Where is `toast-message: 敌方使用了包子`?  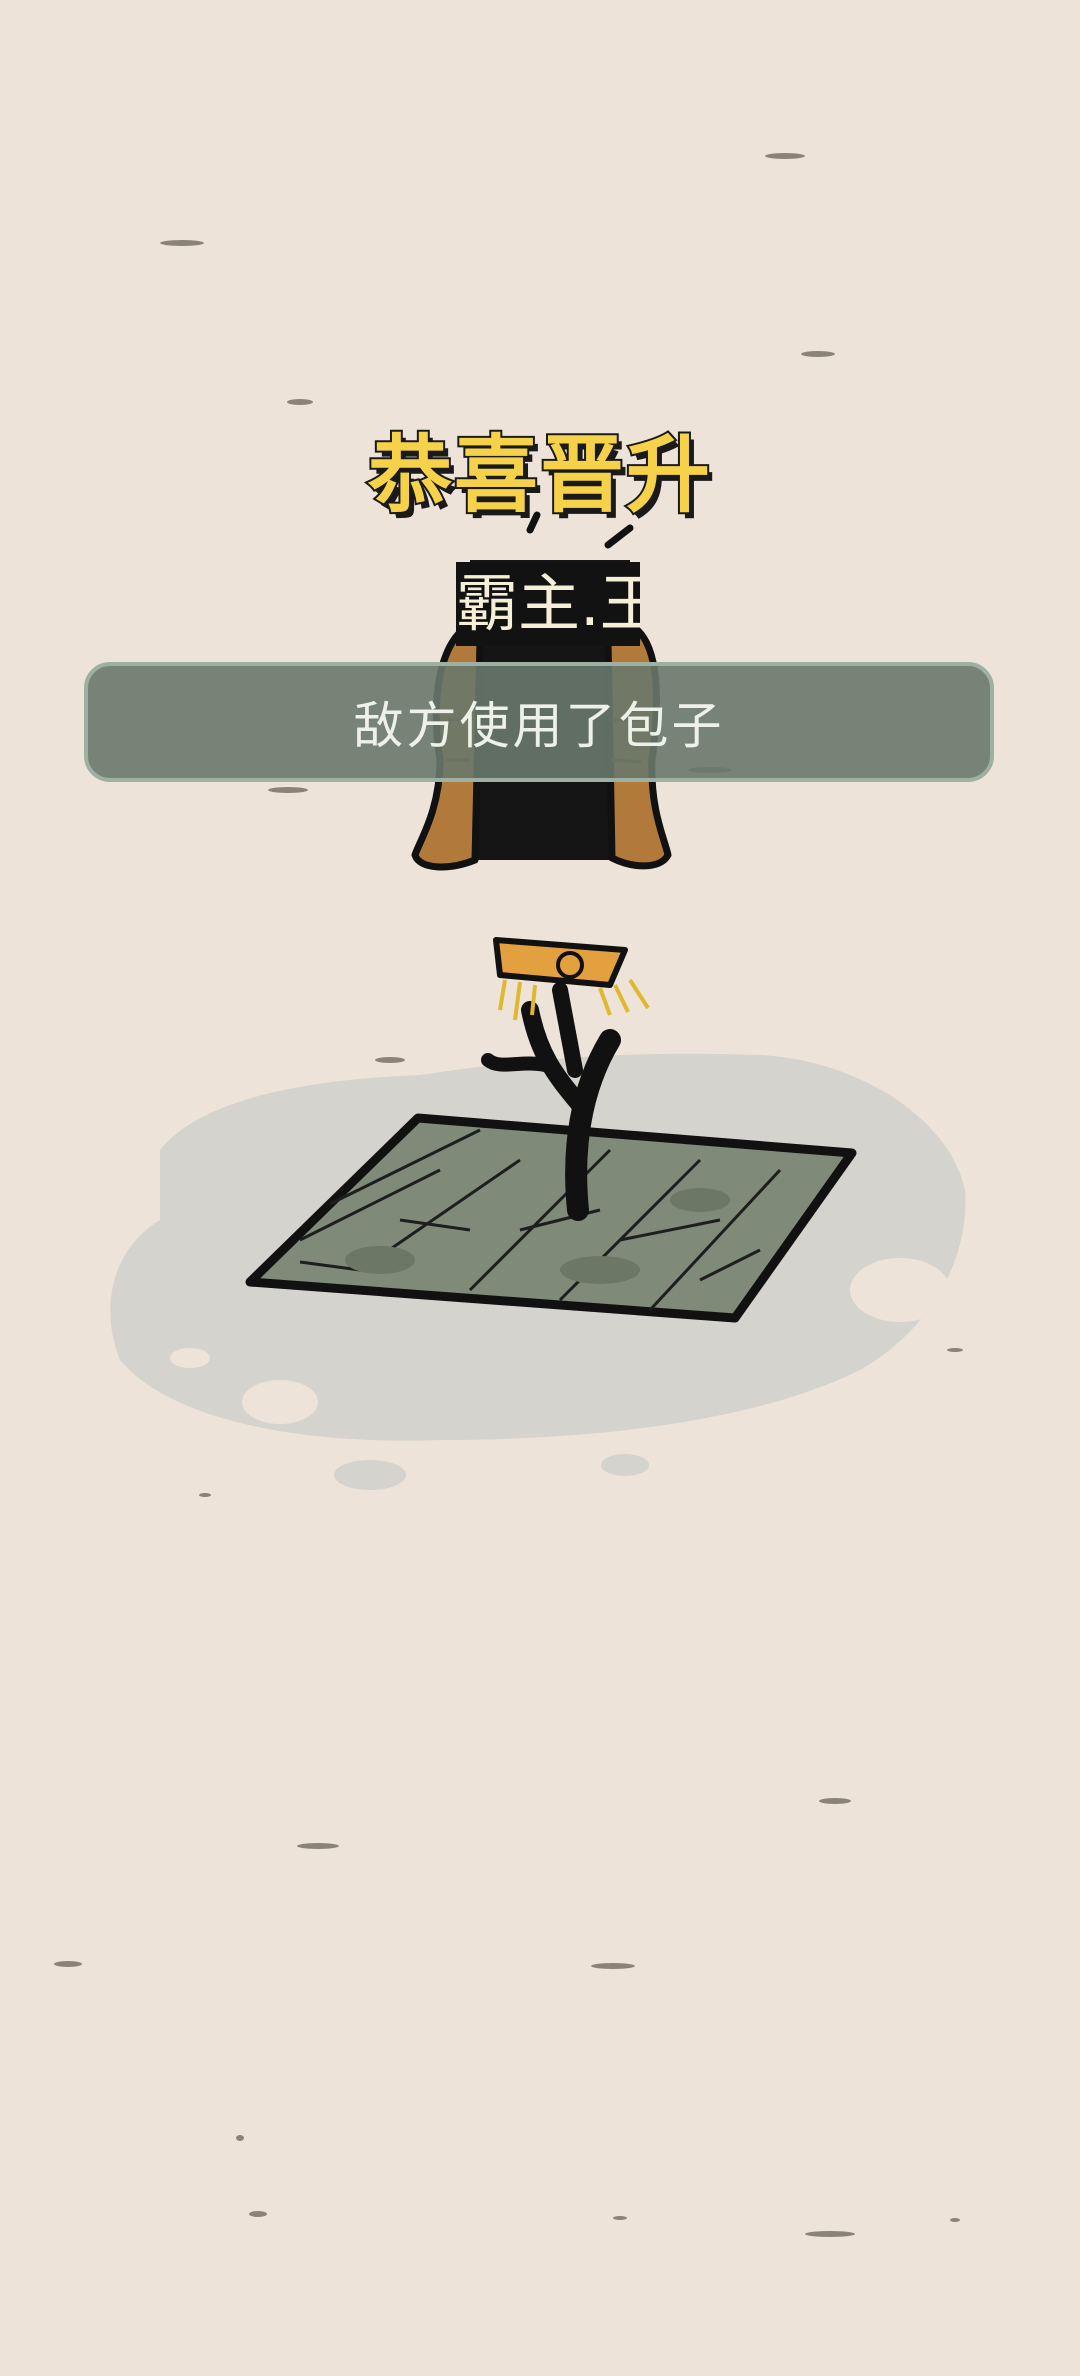
toast-message: 敌方使用了包子 is located at coordinates (539, 726).